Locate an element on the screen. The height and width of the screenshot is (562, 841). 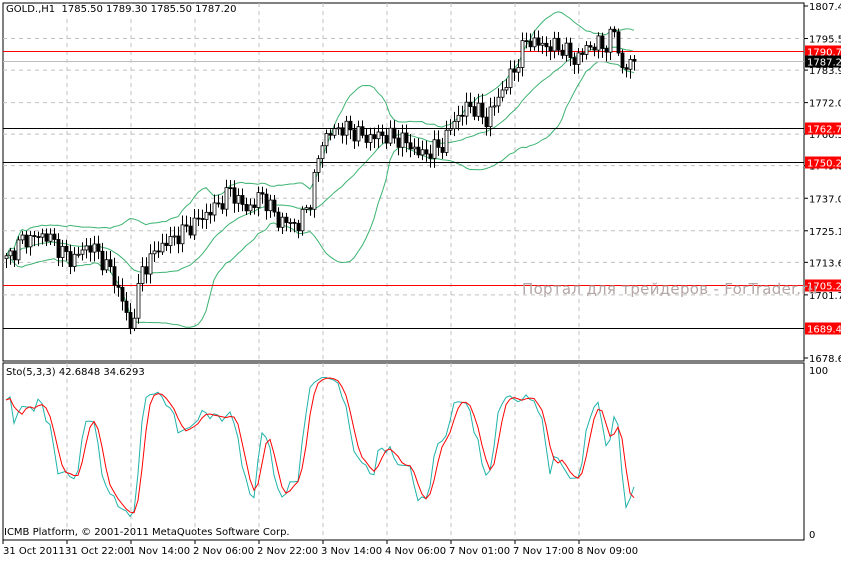
open-value: 1785.50 is located at coordinates (82, 9).